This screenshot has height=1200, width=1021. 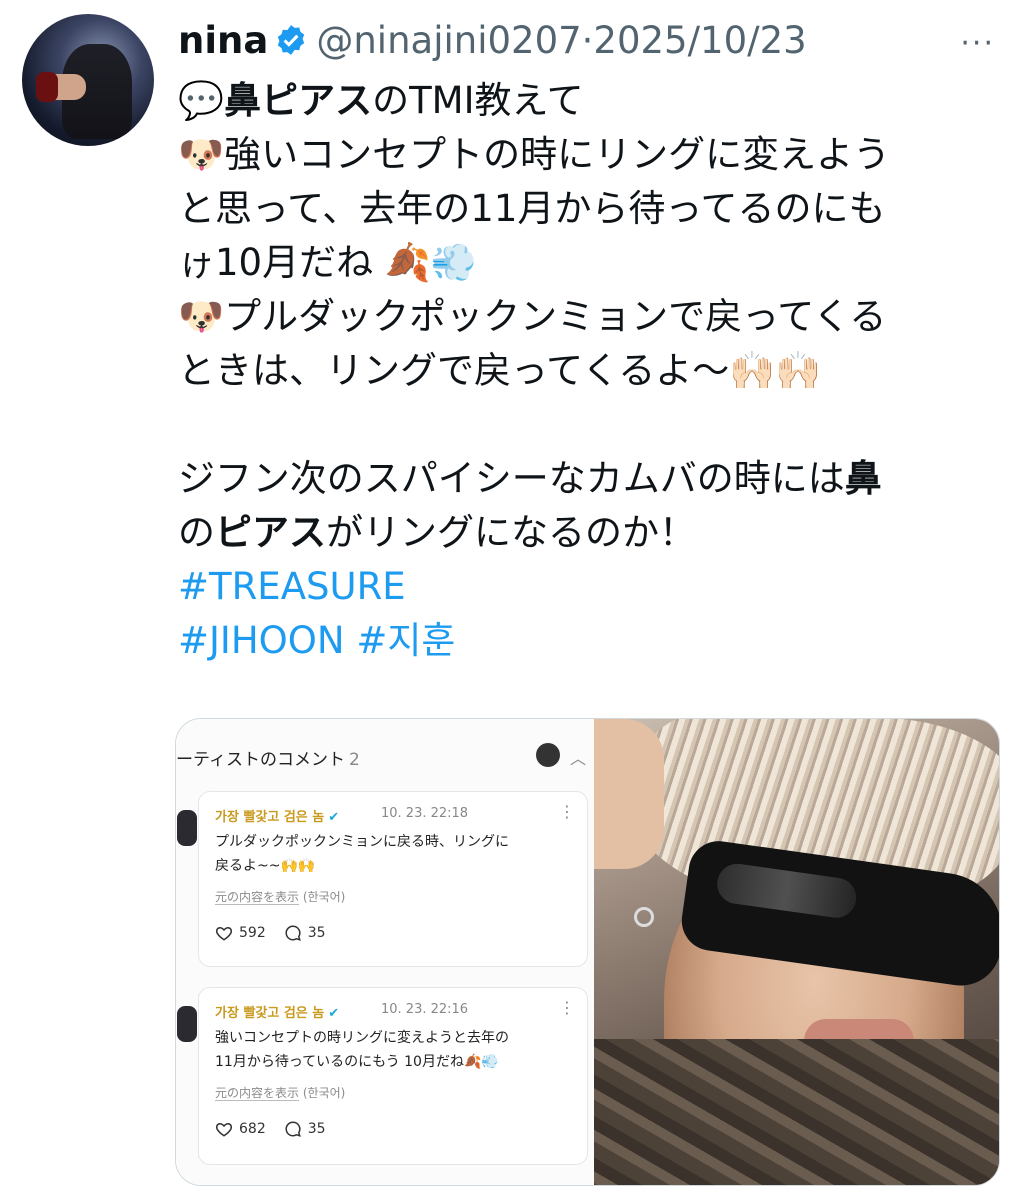 What do you see at coordinates (863, 478) in the screenshot?
I see `bold-text: 鼻` at bounding box center [863, 478].